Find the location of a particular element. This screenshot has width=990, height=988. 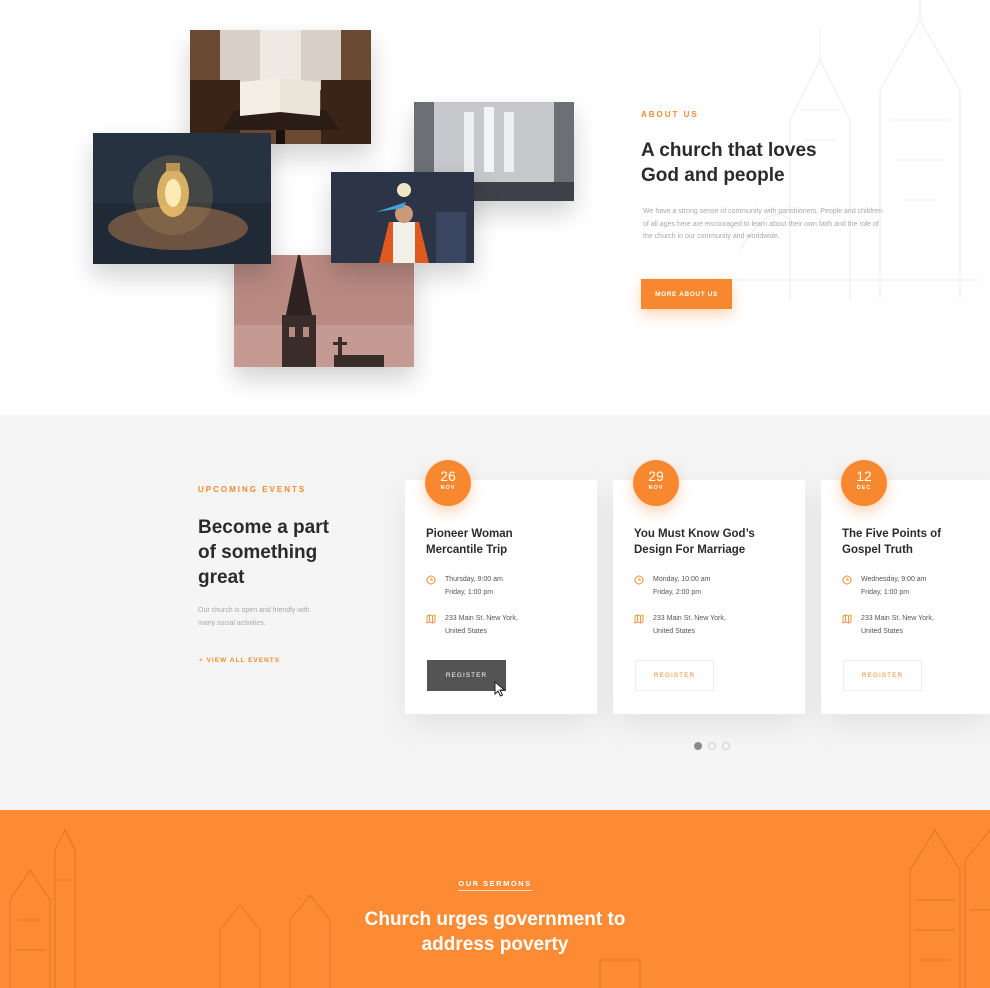

photo-church-steeple is located at coordinates (324, 311).